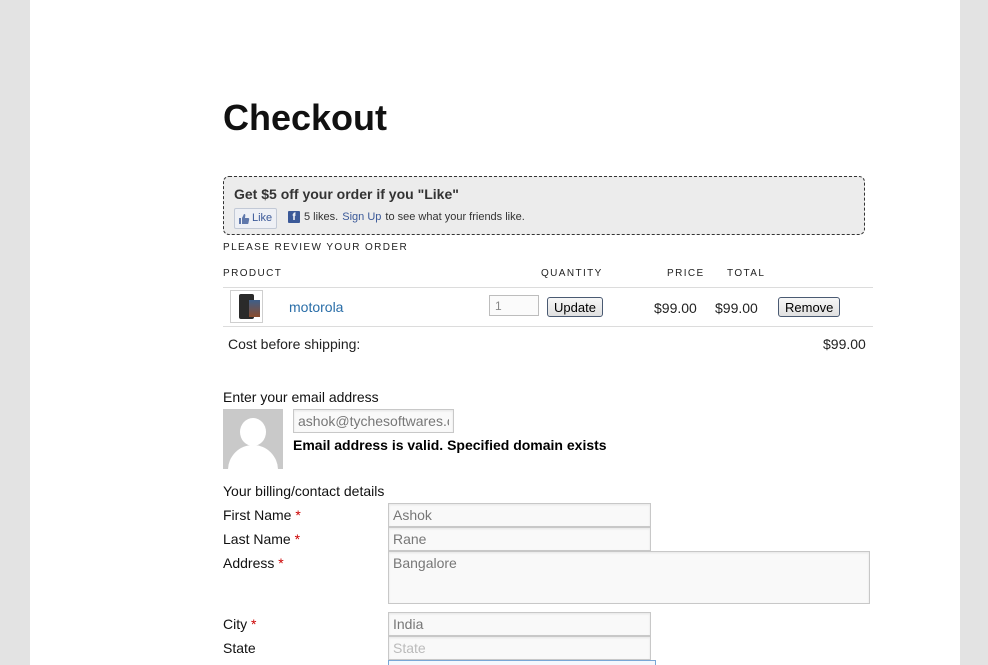  What do you see at coordinates (239, 648) in the screenshot?
I see `state-label: State` at bounding box center [239, 648].